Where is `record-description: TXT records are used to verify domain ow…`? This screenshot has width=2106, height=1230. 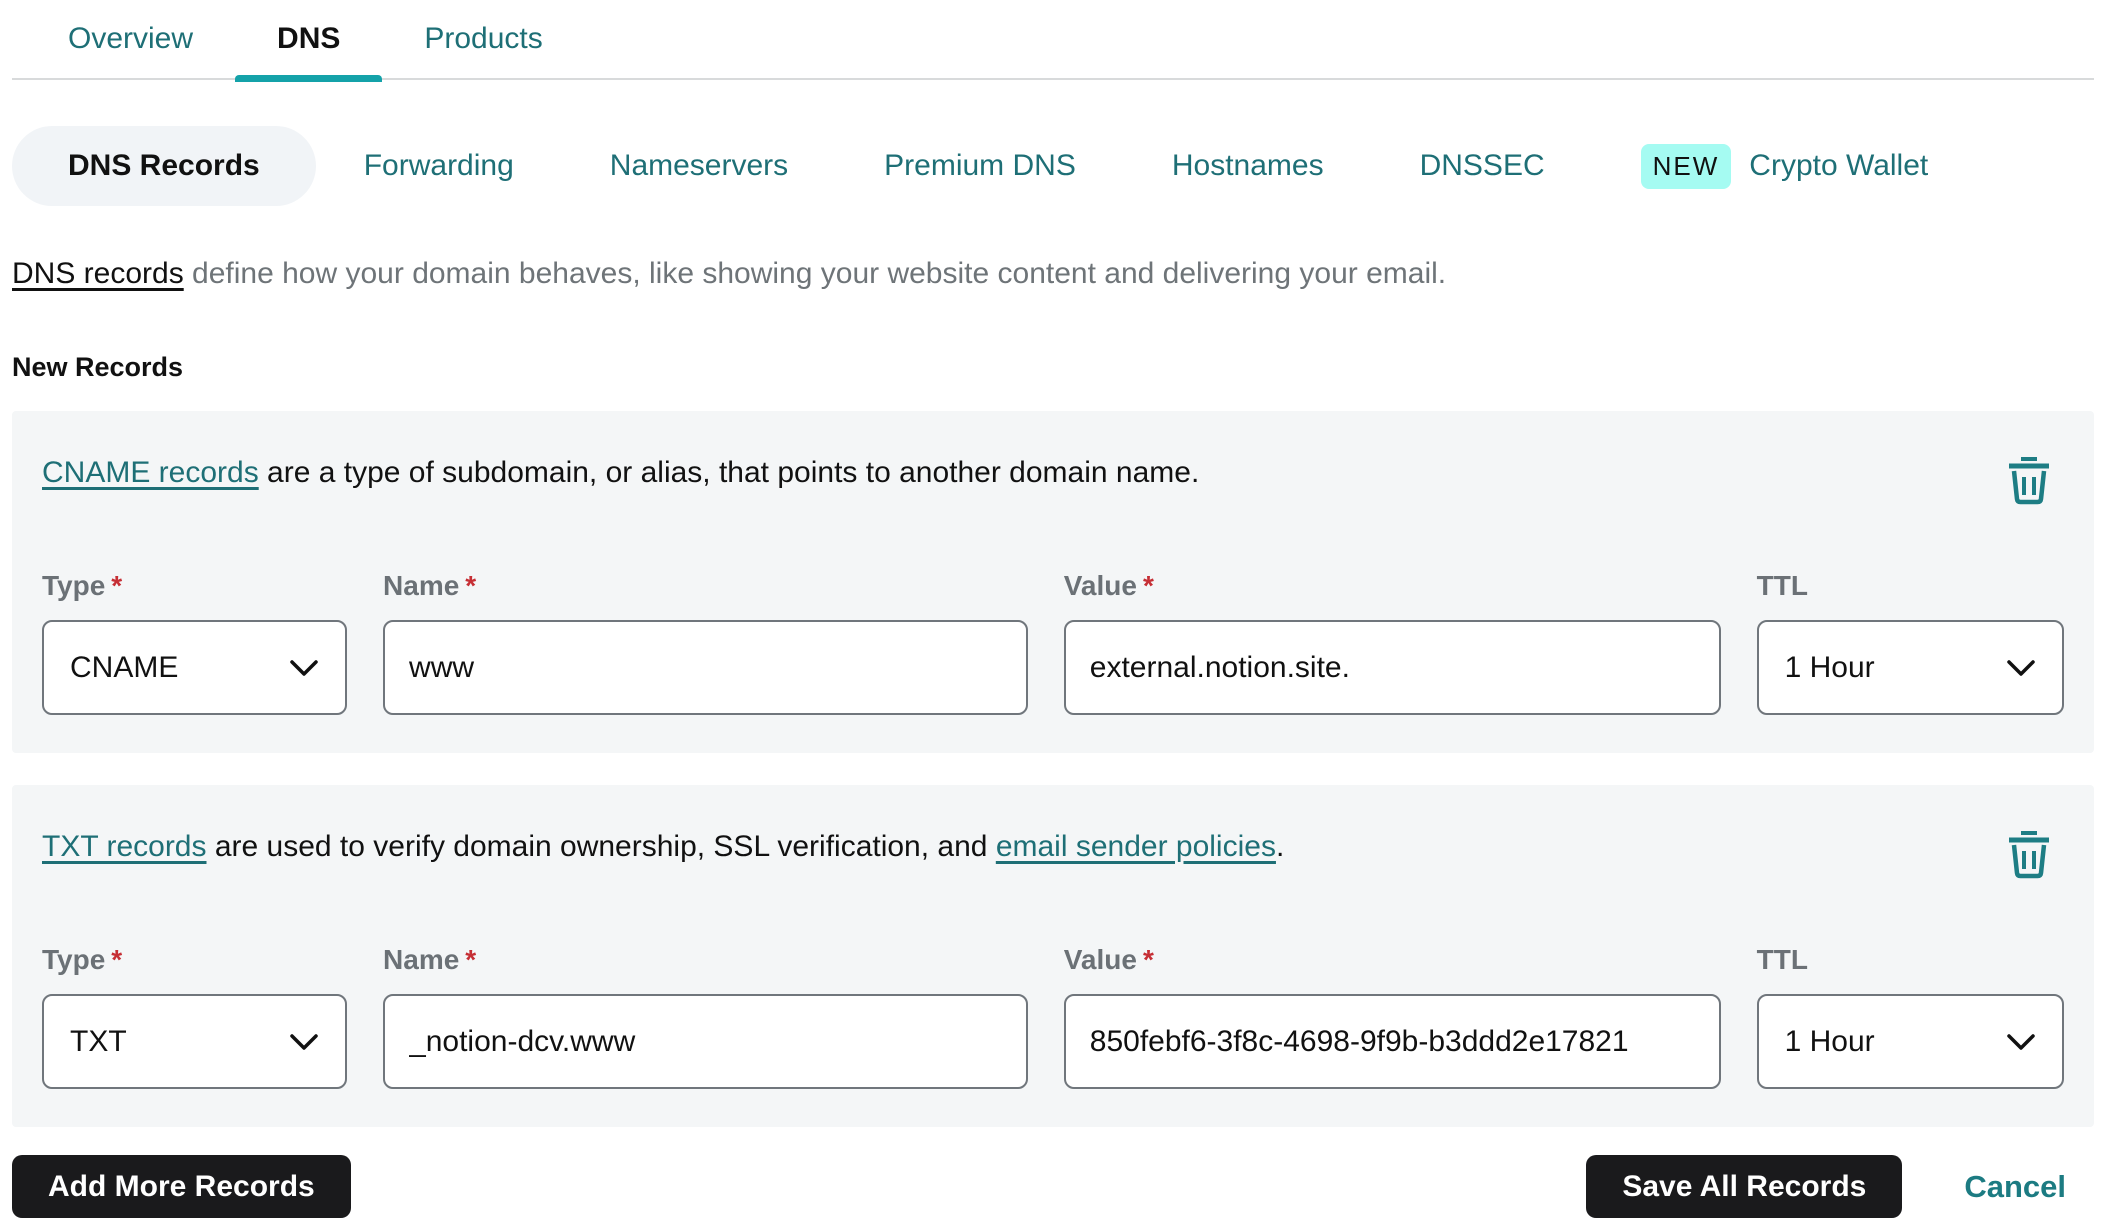
record-description: TXT records are used to verify domain ow… is located at coordinates (663, 847).